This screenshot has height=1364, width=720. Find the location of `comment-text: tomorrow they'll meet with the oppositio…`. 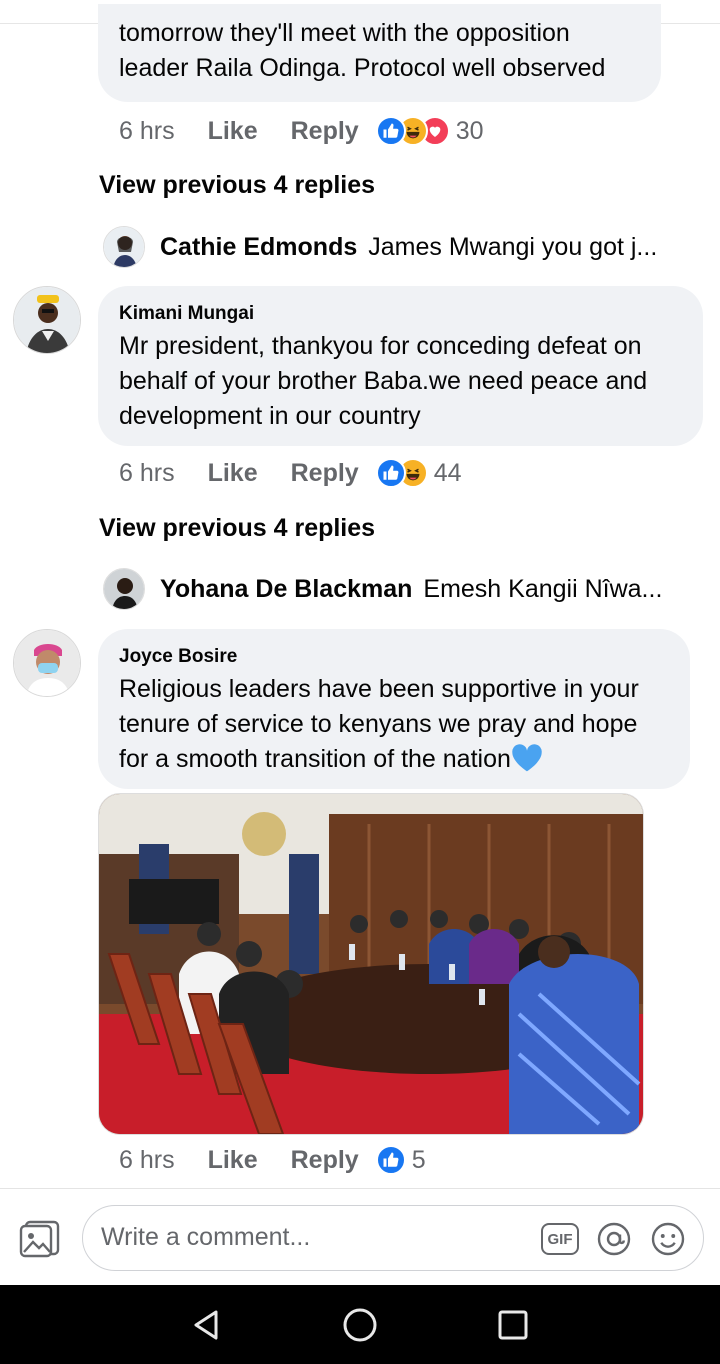

comment-text: tomorrow they'll meet with the oppositio… is located at coordinates (362, 50).